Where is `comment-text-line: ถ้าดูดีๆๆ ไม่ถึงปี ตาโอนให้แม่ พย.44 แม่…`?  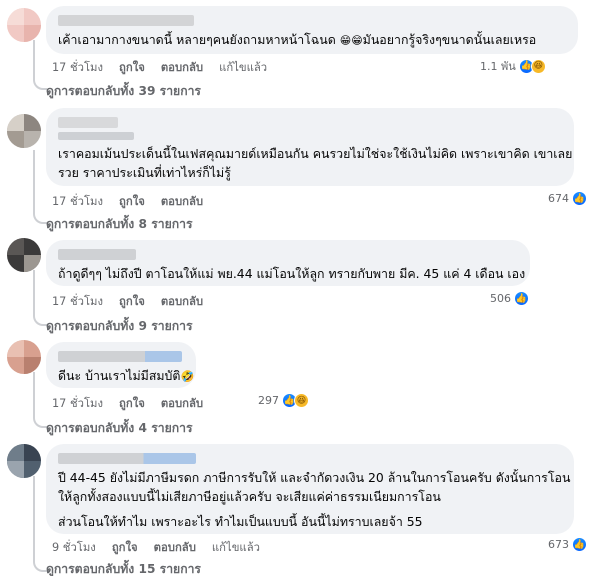 comment-text-line: ถ้าดูดีๆๆ ไม่ถึงปี ตาโอนให้แม่ พย.44 แม่… is located at coordinates (292, 273).